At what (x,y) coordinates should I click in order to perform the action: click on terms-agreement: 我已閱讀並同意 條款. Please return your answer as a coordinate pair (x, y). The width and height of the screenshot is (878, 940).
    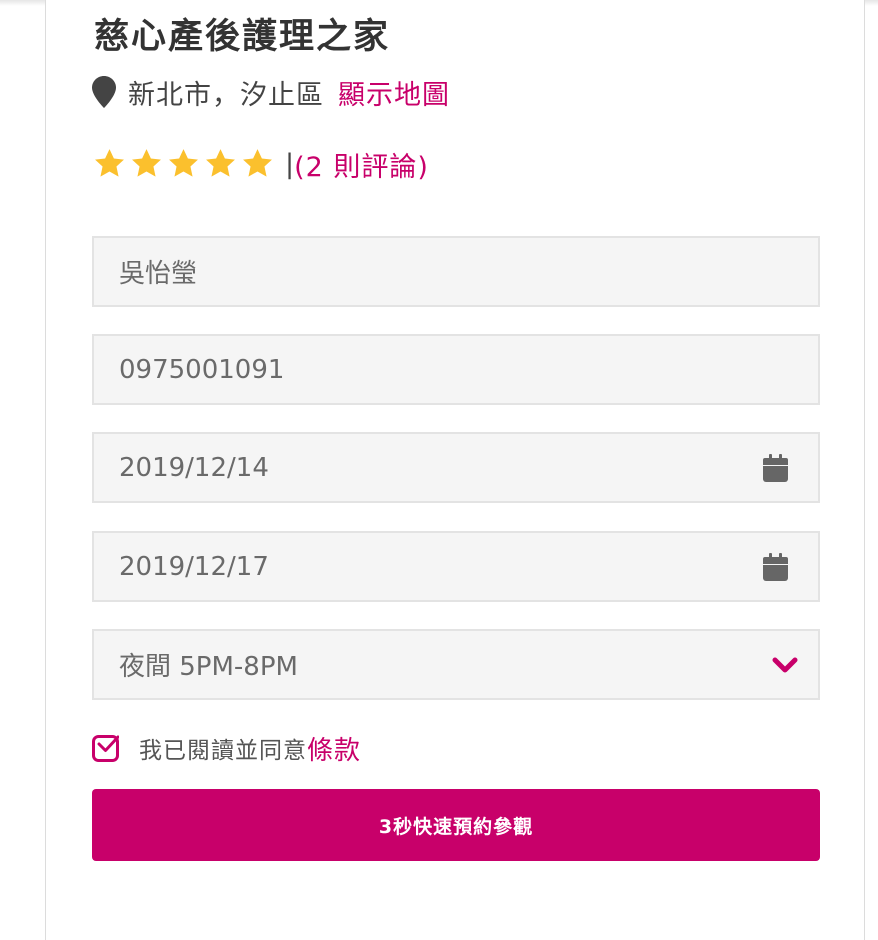
    Looking at the image, I should click on (226, 748).